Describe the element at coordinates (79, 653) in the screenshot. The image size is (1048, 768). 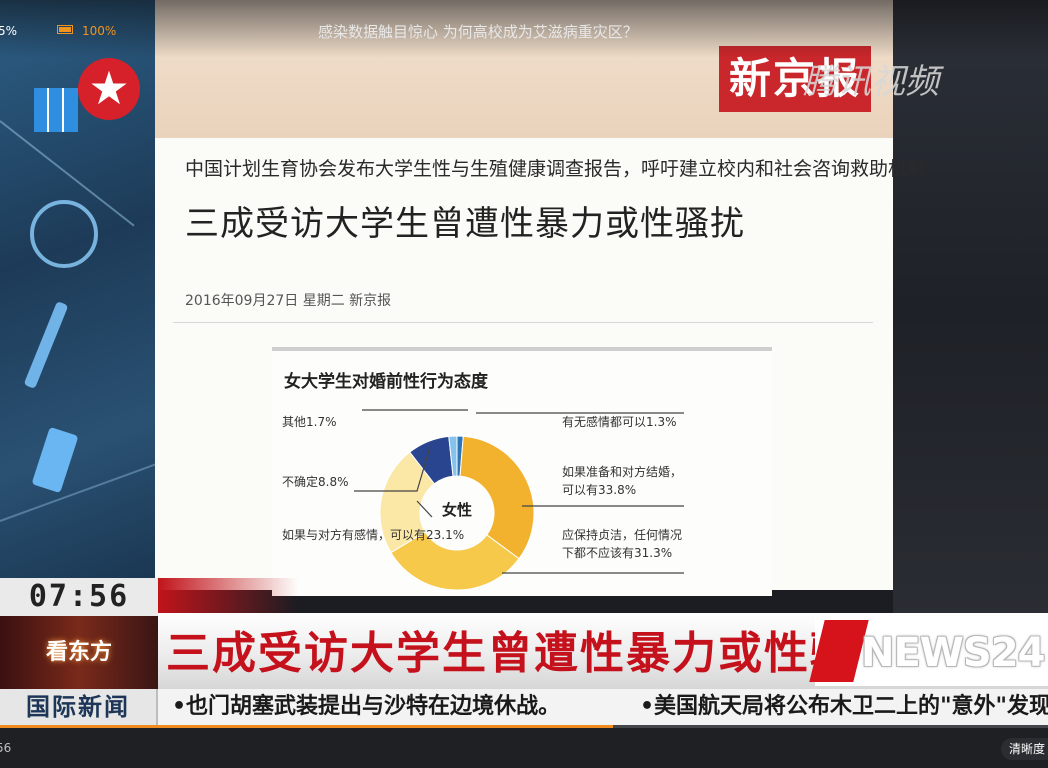
I see `program-logo: 看东方` at that location.